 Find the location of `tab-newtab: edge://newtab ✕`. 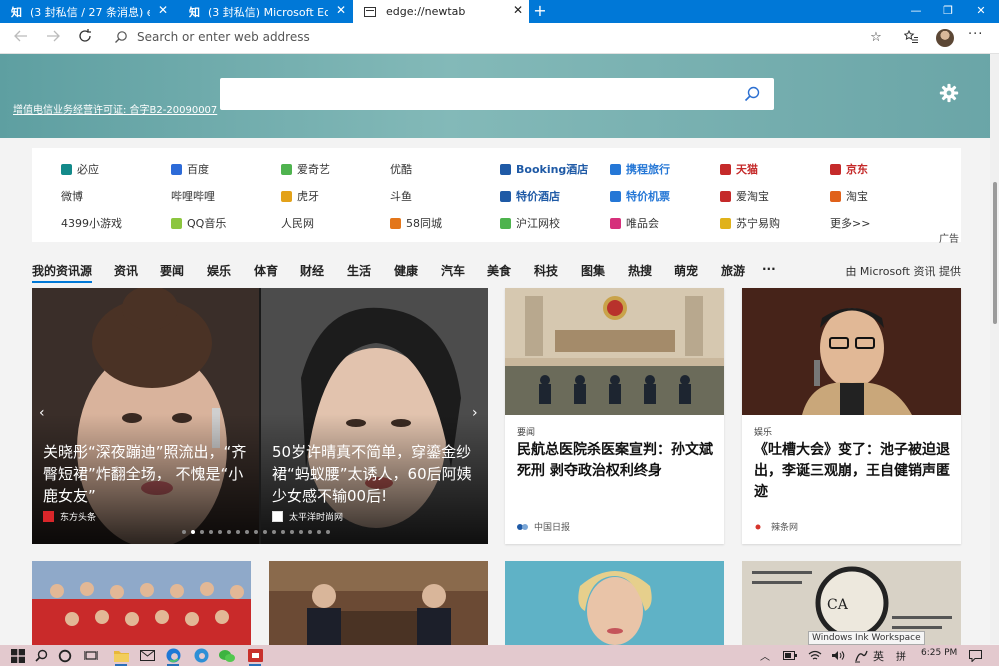

tab-newtab: edge://newtab ✕ is located at coordinates (441, 11).